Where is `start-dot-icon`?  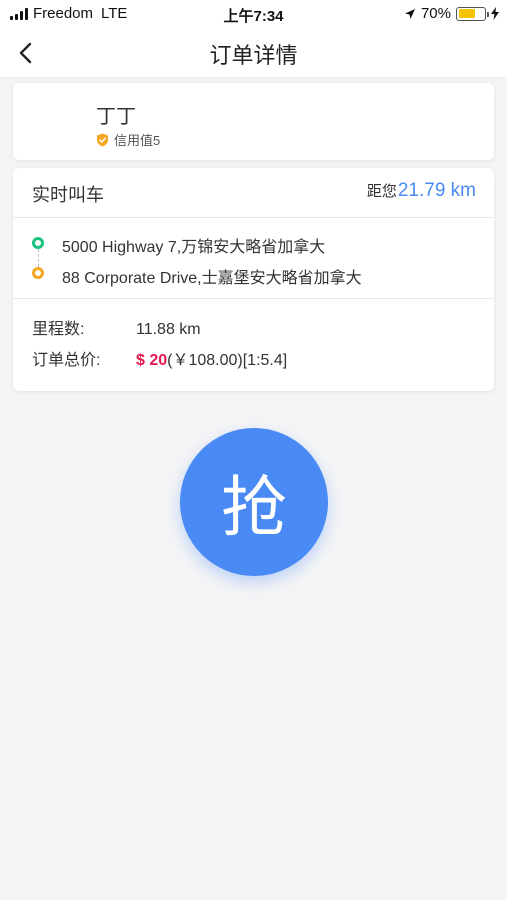
start-dot-icon is located at coordinates (38, 243).